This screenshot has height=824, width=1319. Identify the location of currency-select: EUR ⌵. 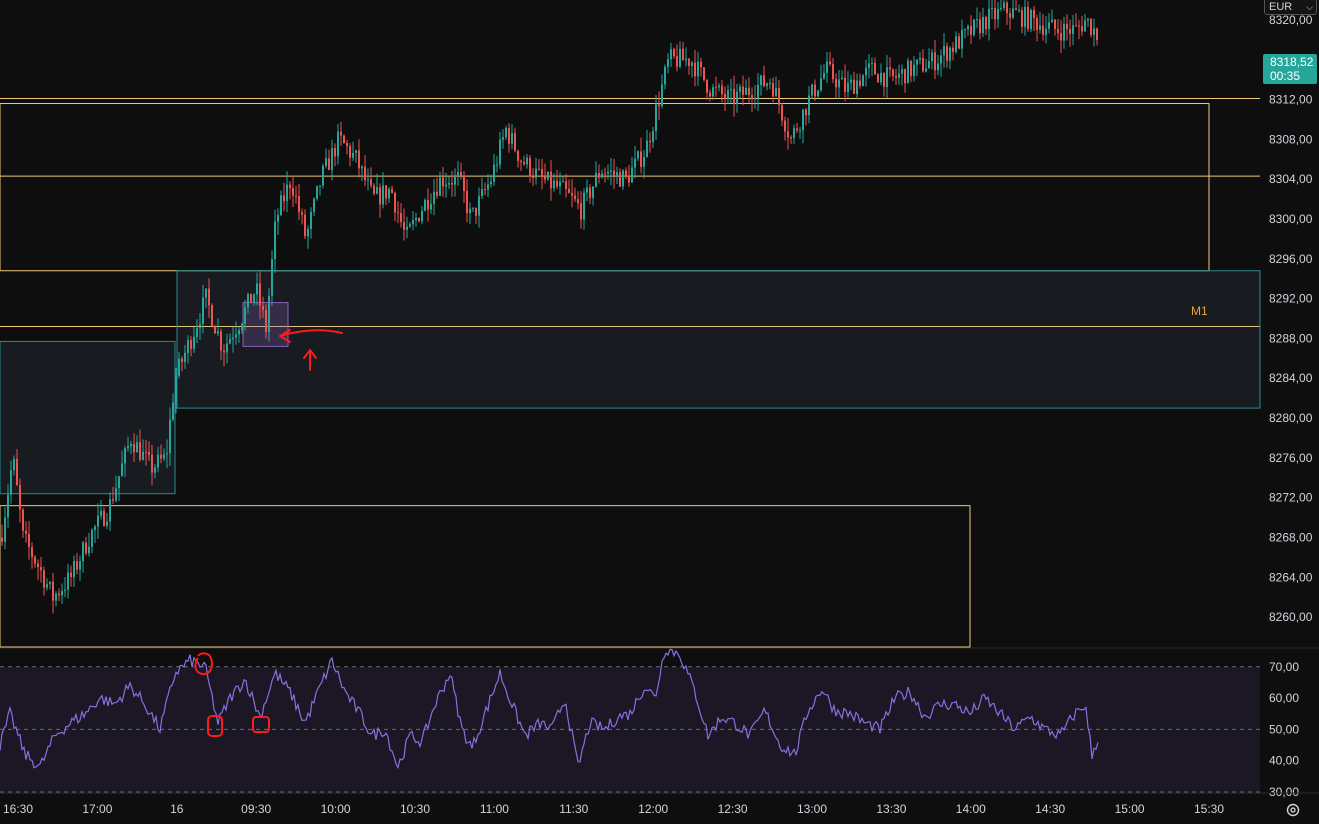
(1290, 7).